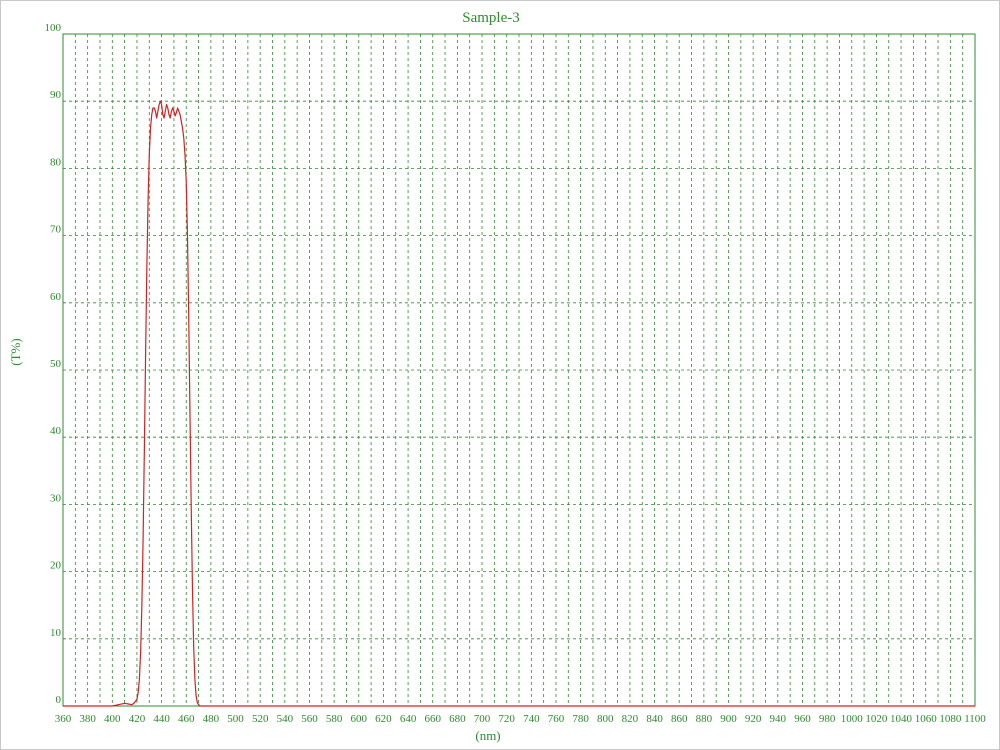 The height and width of the screenshot is (750, 1000). What do you see at coordinates (53, 28) in the screenshot?
I see `y-tick-label: 100` at bounding box center [53, 28].